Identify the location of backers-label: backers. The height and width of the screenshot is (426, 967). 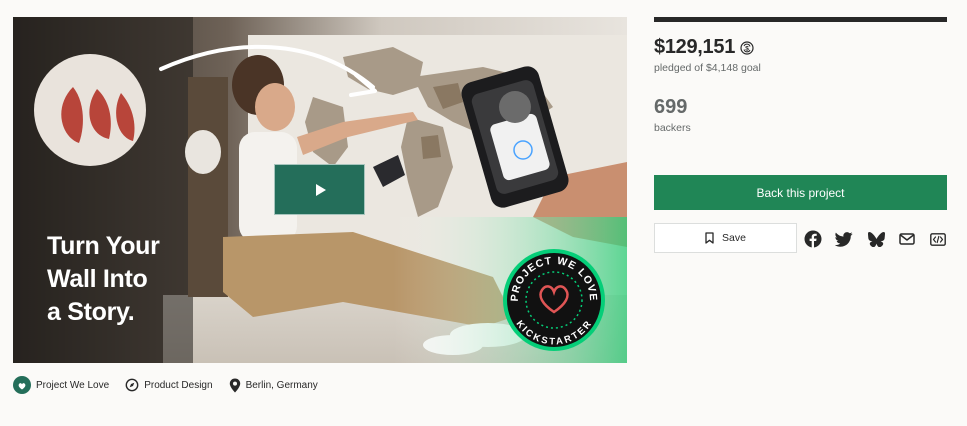
(672, 128).